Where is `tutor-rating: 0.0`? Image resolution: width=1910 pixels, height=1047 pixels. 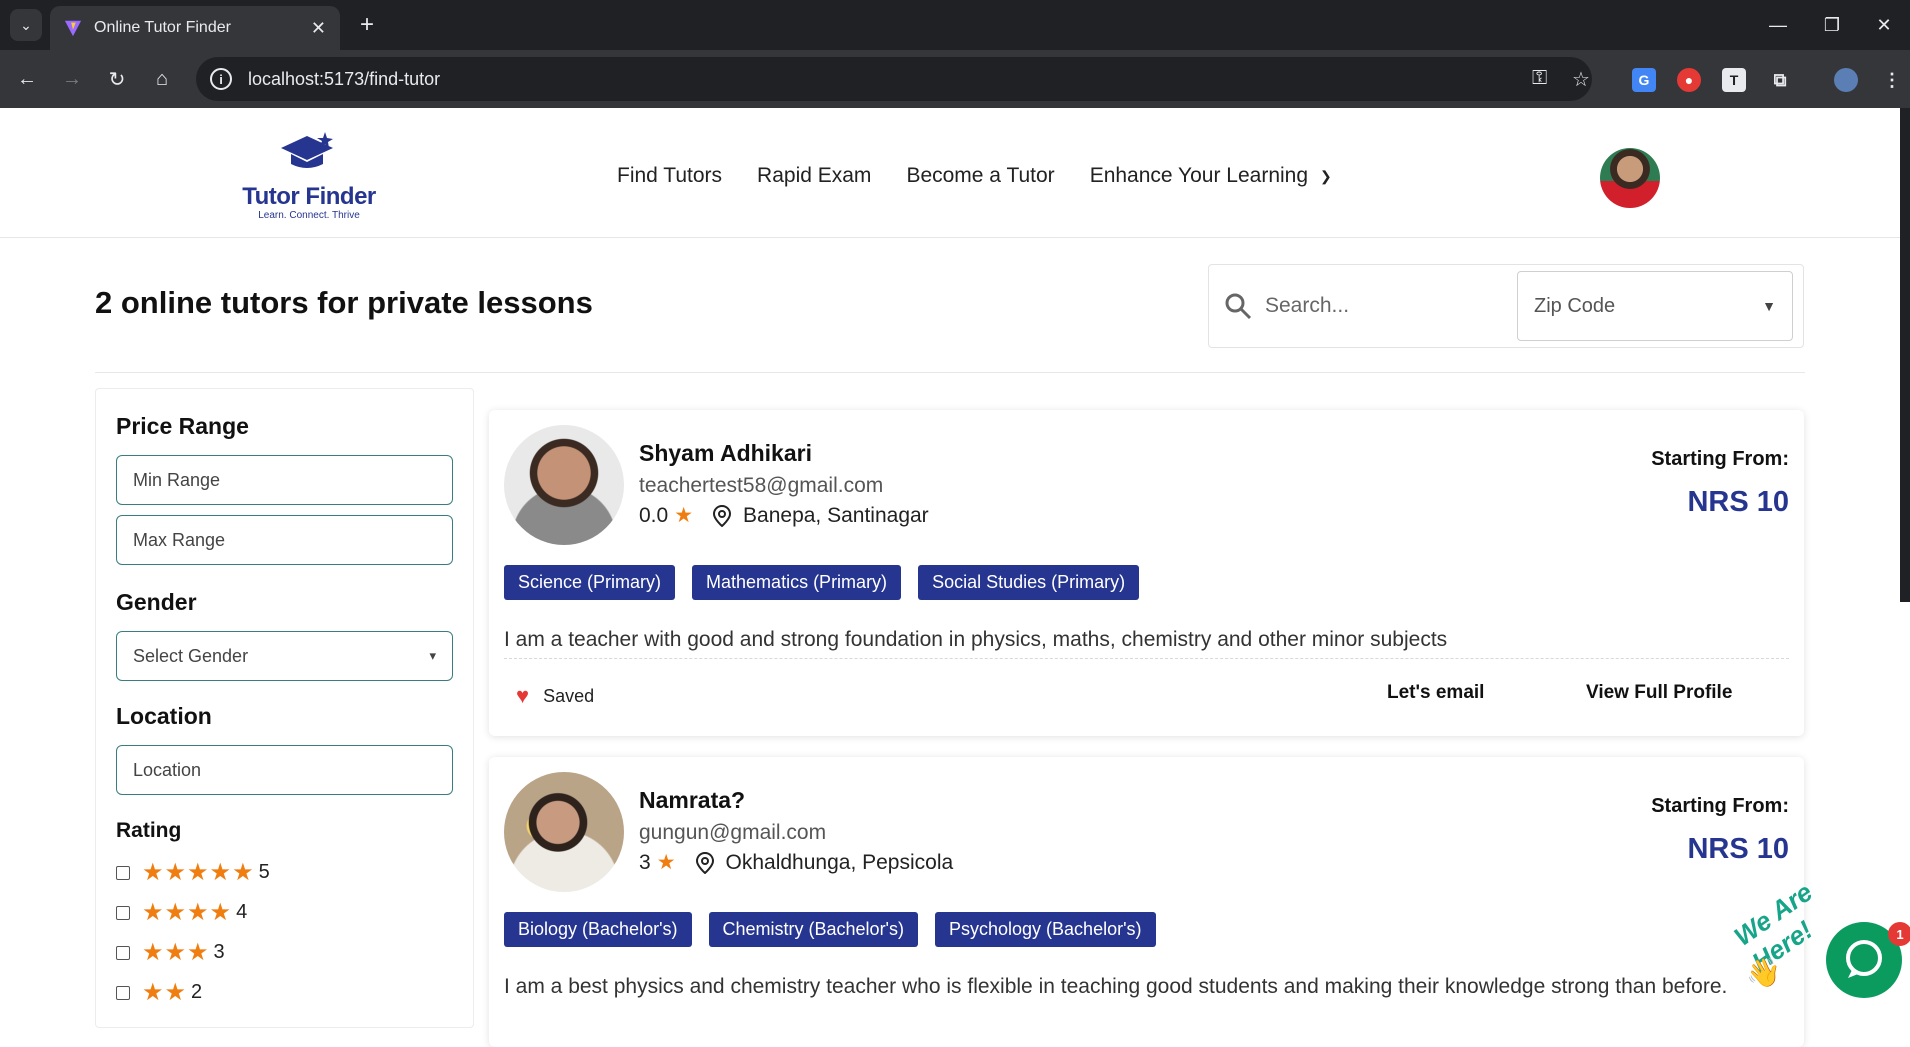
tutor-rating: 0.0 is located at coordinates (654, 515).